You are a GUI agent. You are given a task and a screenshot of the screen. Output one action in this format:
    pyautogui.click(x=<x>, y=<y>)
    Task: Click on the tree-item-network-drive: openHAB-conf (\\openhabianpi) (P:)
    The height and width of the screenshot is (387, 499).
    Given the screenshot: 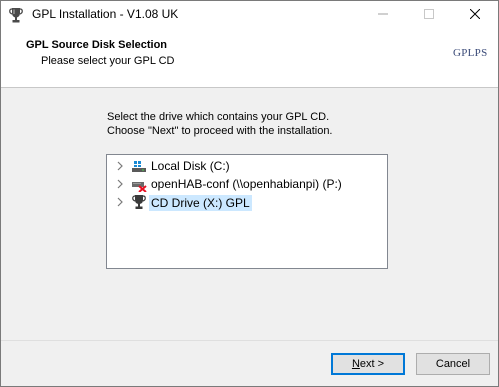 What is the action you would take?
    pyautogui.click(x=246, y=184)
    